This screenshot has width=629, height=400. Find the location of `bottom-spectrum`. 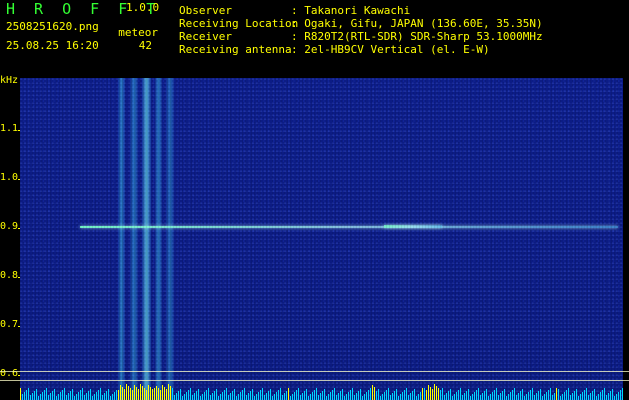

bottom-spectrum is located at coordinates (321, 392).